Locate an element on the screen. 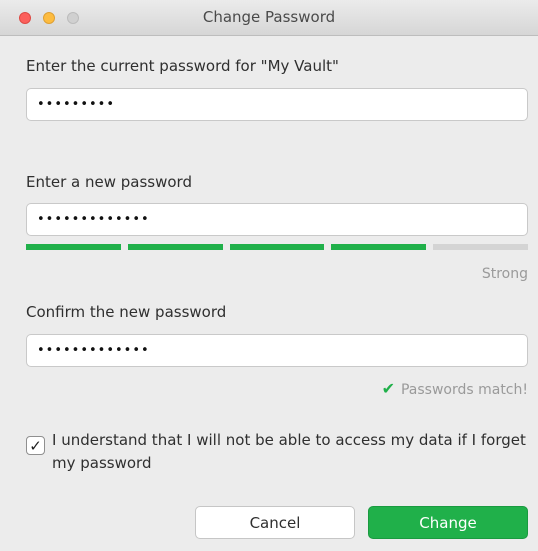 The image size is (538, 551). title-bar: Change Password is located at coordinates (269, 18).